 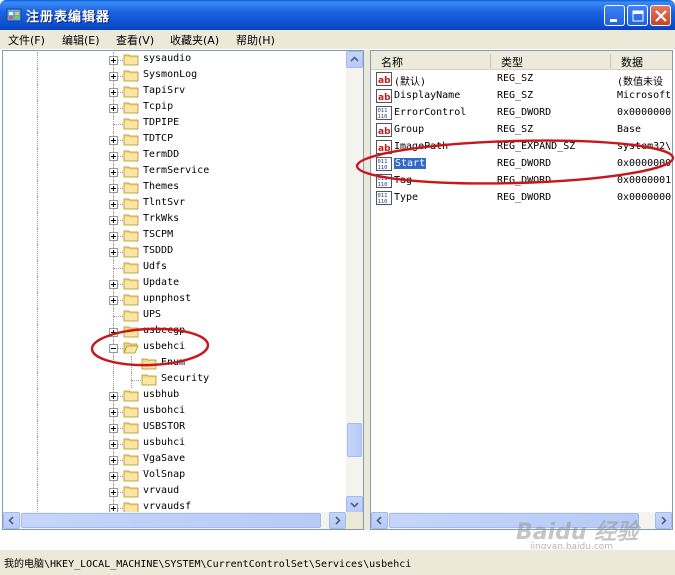 What do you see at coordinates (515, 162) in the screenshot?
I see `annotation-ellipse-start` at bounding box center [515, 162].